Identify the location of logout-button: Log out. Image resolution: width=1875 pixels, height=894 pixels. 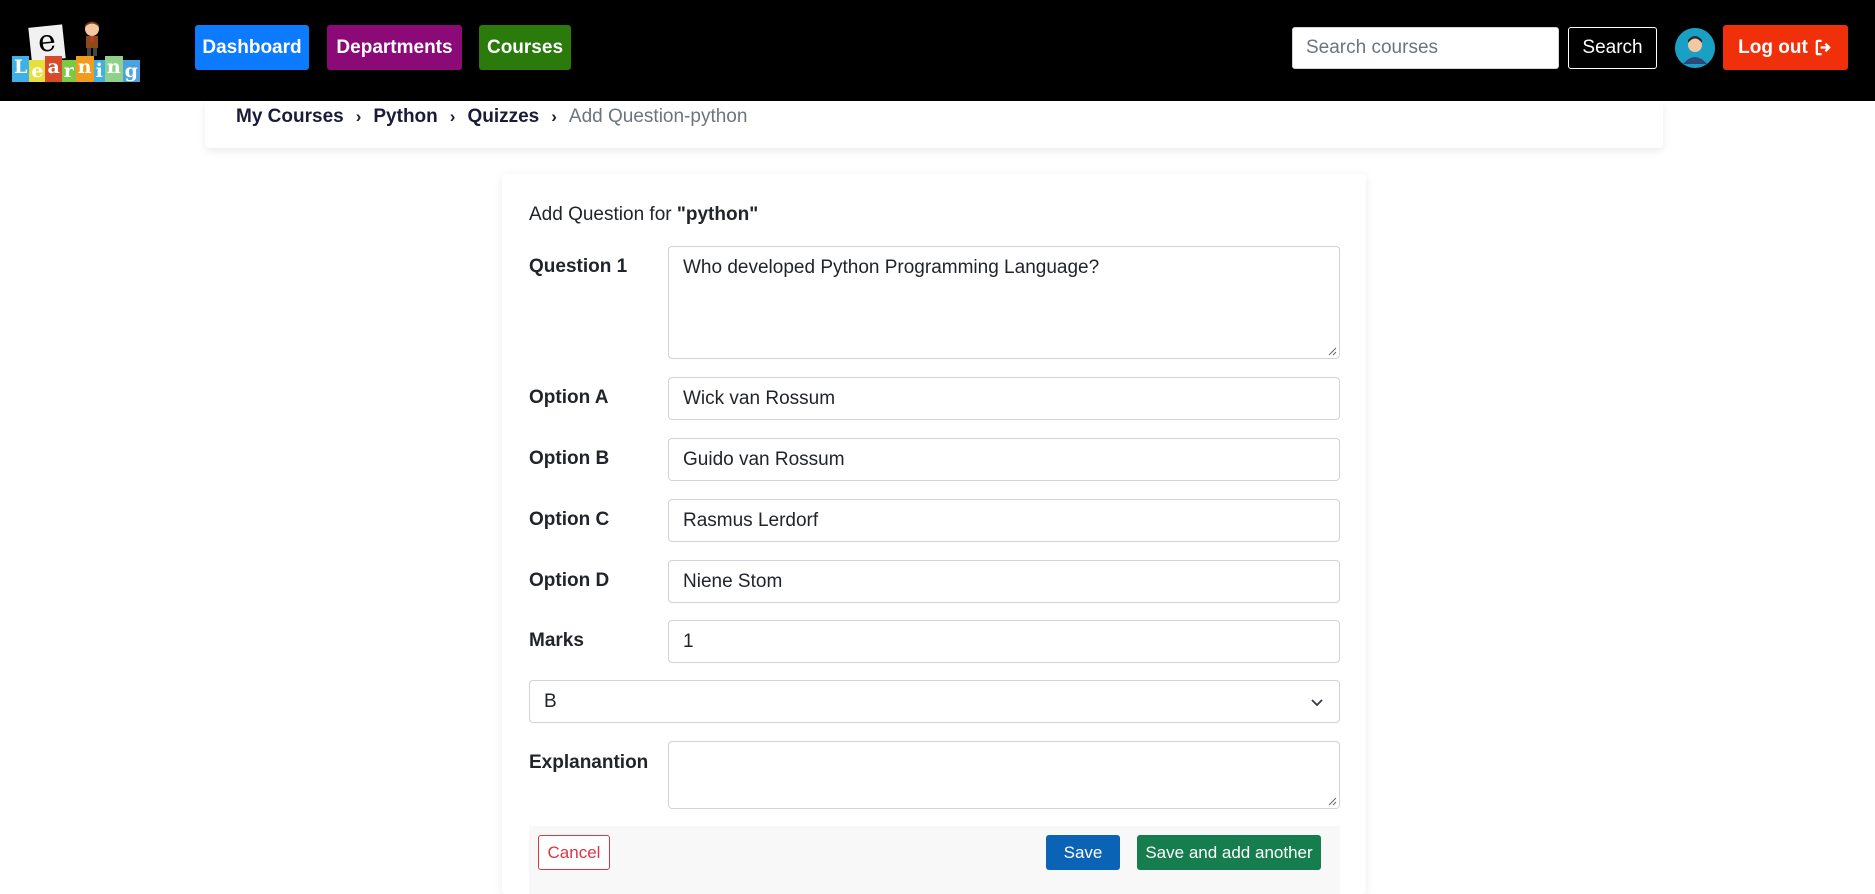
(1785, 47).